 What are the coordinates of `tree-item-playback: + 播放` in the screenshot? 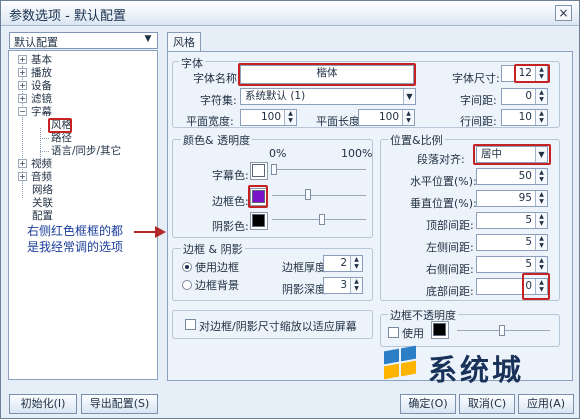 It's located at (35, 73).